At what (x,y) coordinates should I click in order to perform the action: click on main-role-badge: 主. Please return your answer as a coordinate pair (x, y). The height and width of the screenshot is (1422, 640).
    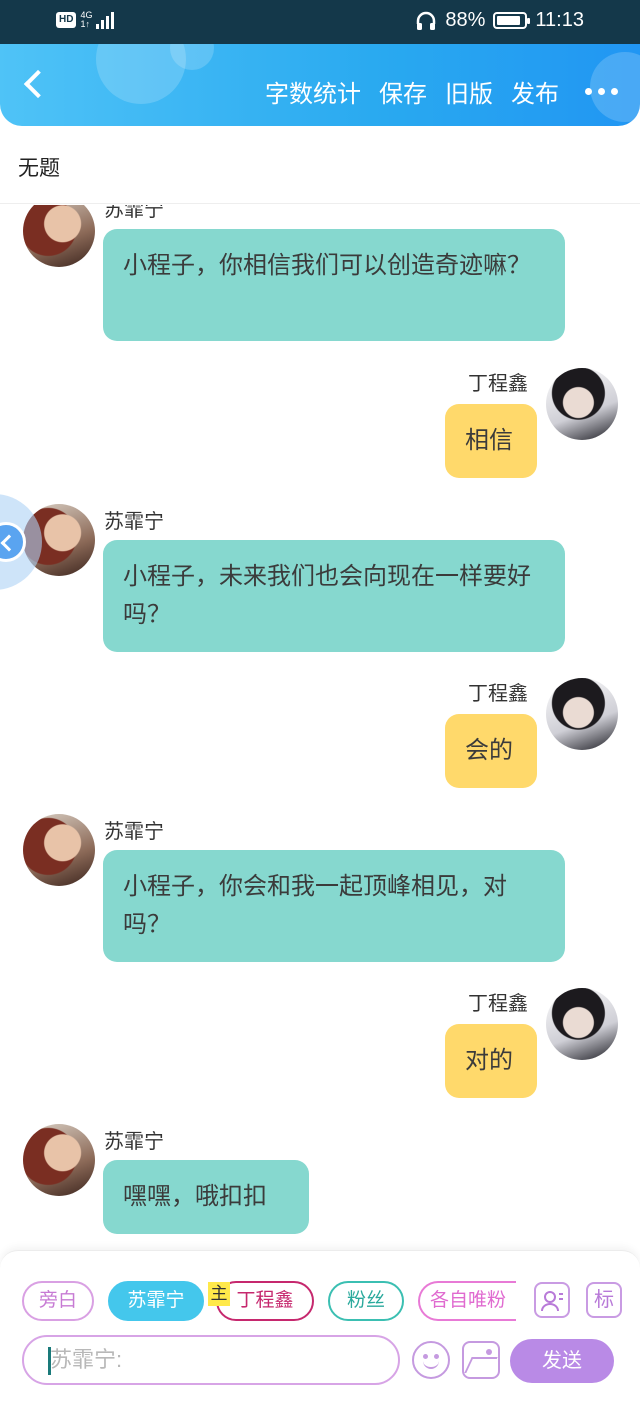
    Looking at the image, I should click on (219, 1294).